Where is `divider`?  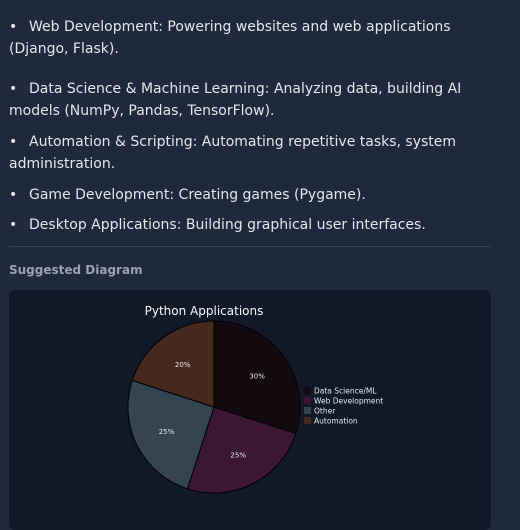 divider is located at coordinates (250, 246).